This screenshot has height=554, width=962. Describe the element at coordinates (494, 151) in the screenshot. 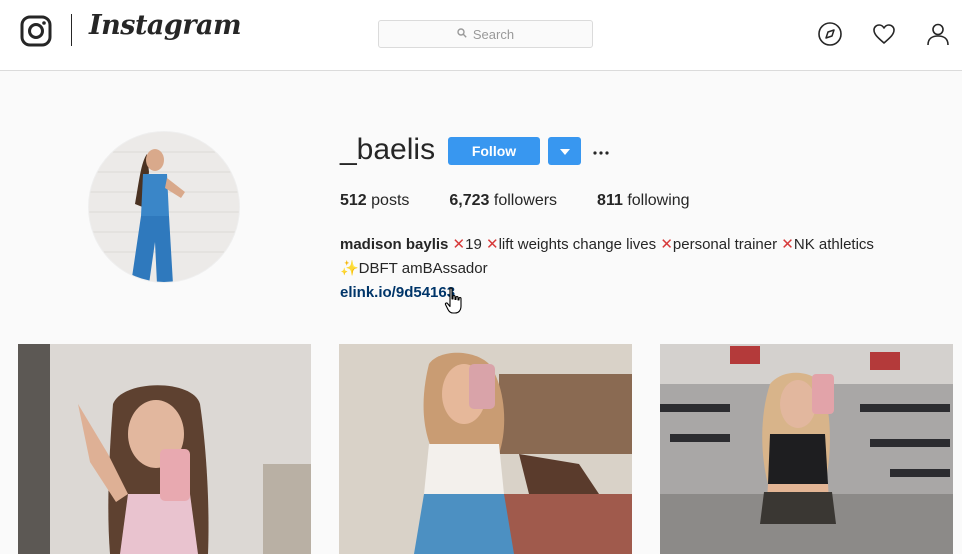

I see `follow-button: Follow` at that location.